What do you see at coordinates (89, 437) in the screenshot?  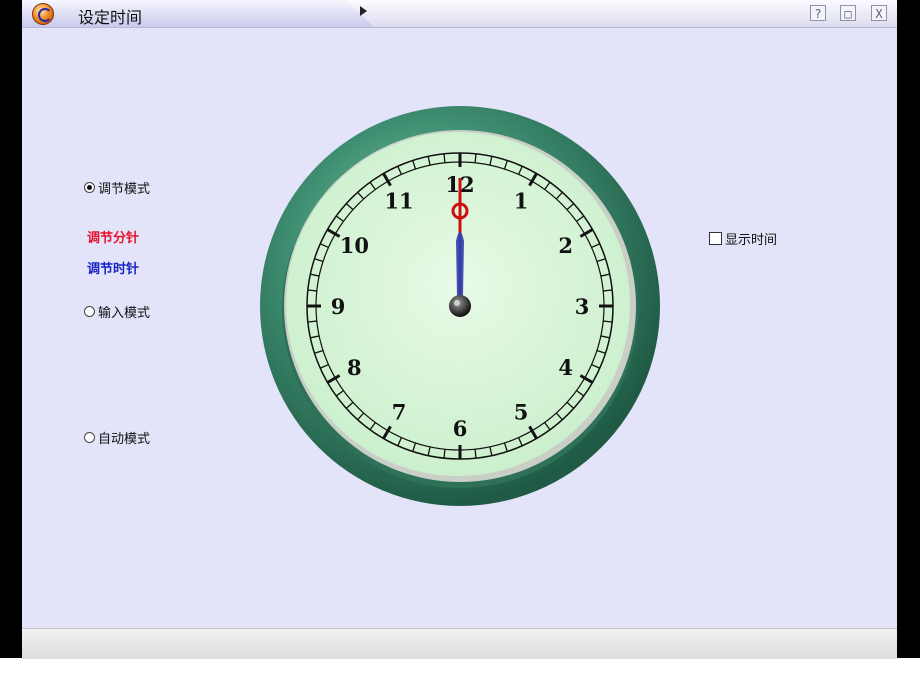 I see `mode-auto-radio` at bounding box center [89, 437].